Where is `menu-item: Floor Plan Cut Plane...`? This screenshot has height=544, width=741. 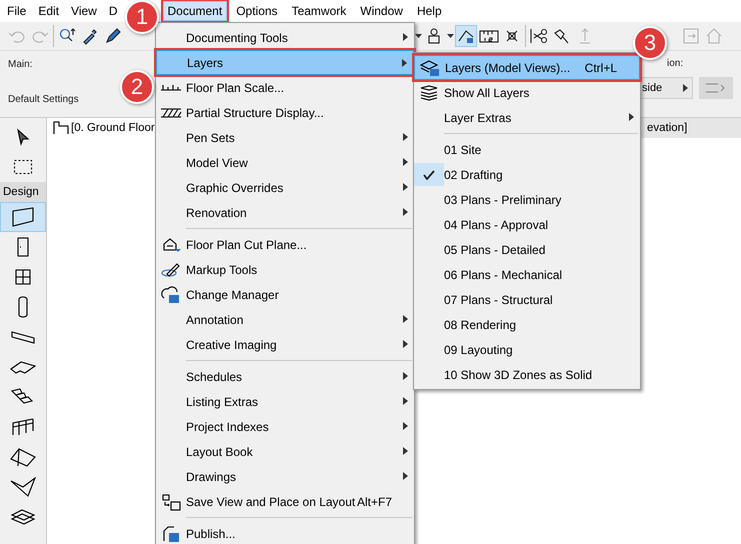 menu-item: Floor Plan Cut Plane... is located at coordinates (285, 244).